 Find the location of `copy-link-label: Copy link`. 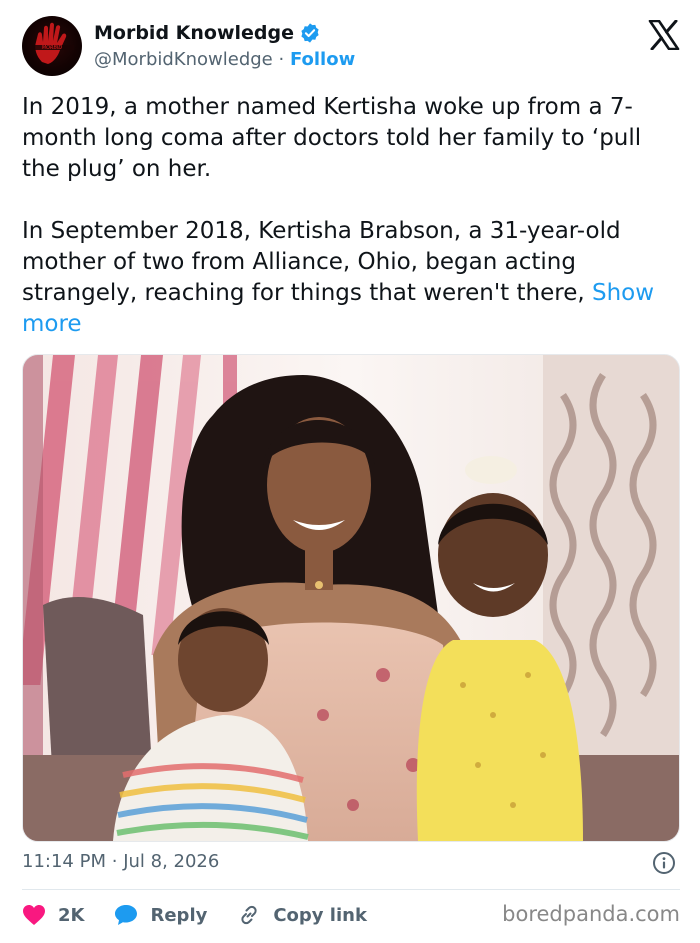

copy-link-label: Copy link is located at coordinates (320, 915).